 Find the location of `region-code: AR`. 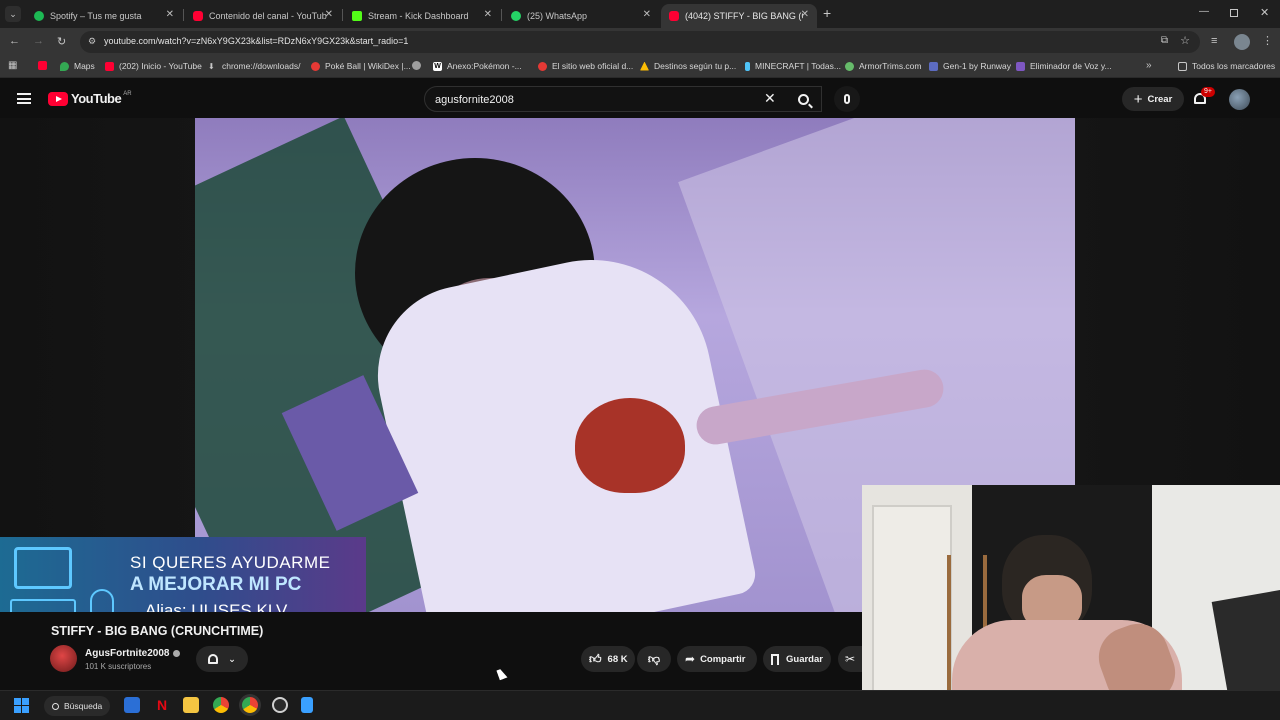

region-code: AR is located at coordinates (127, 93).